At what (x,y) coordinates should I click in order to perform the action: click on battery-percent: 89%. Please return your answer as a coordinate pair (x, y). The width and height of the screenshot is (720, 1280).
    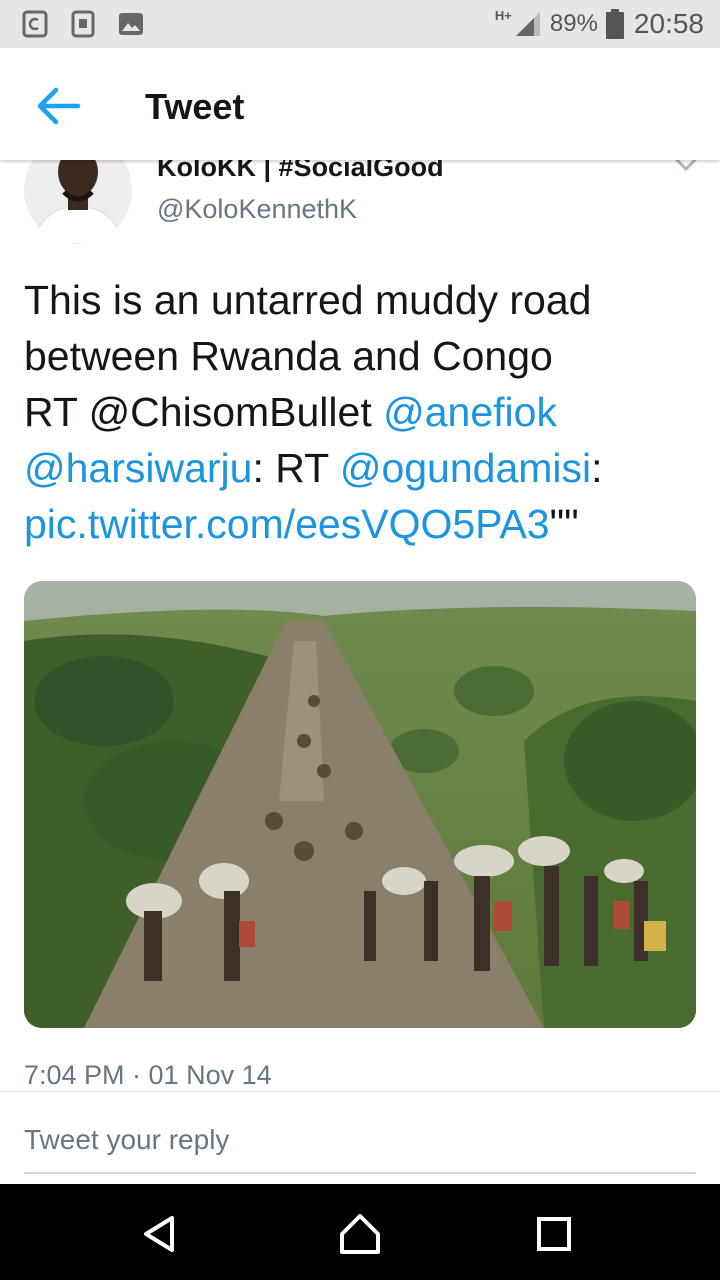
    Looking at the image, I should click on (573, 23).